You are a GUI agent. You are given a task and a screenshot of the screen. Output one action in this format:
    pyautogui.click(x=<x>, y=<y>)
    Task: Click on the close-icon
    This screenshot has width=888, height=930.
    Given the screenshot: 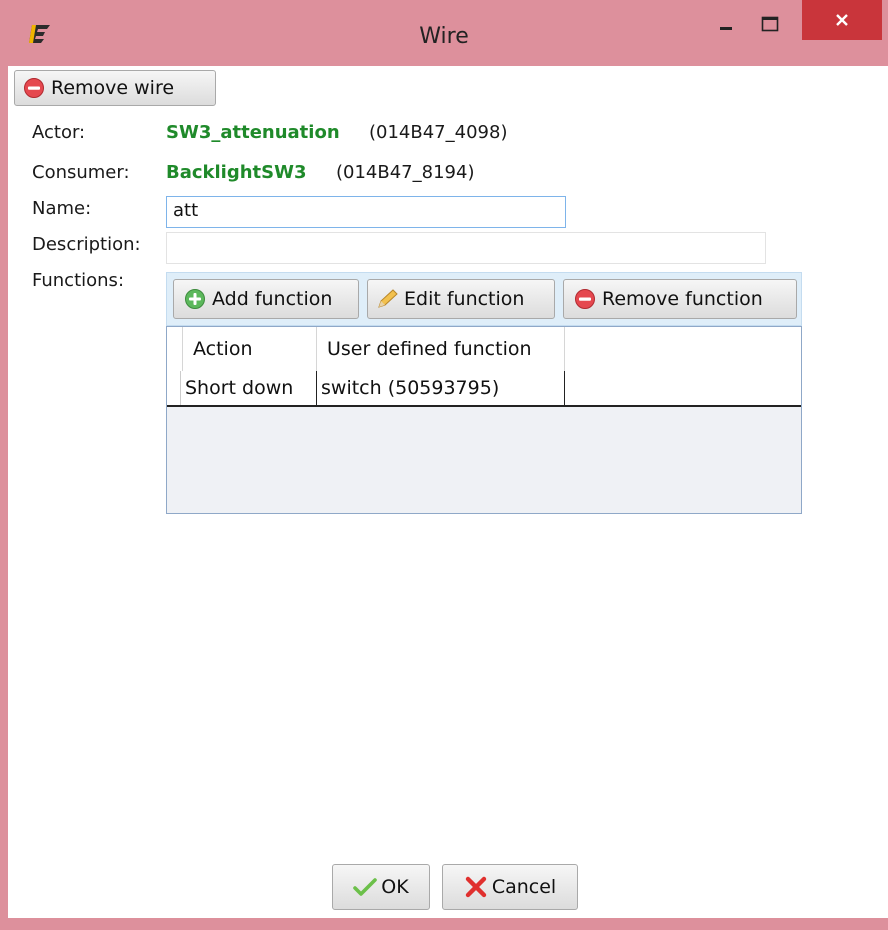 What is the action you would take?
    pyautogui.click(x=842, y=20)
    